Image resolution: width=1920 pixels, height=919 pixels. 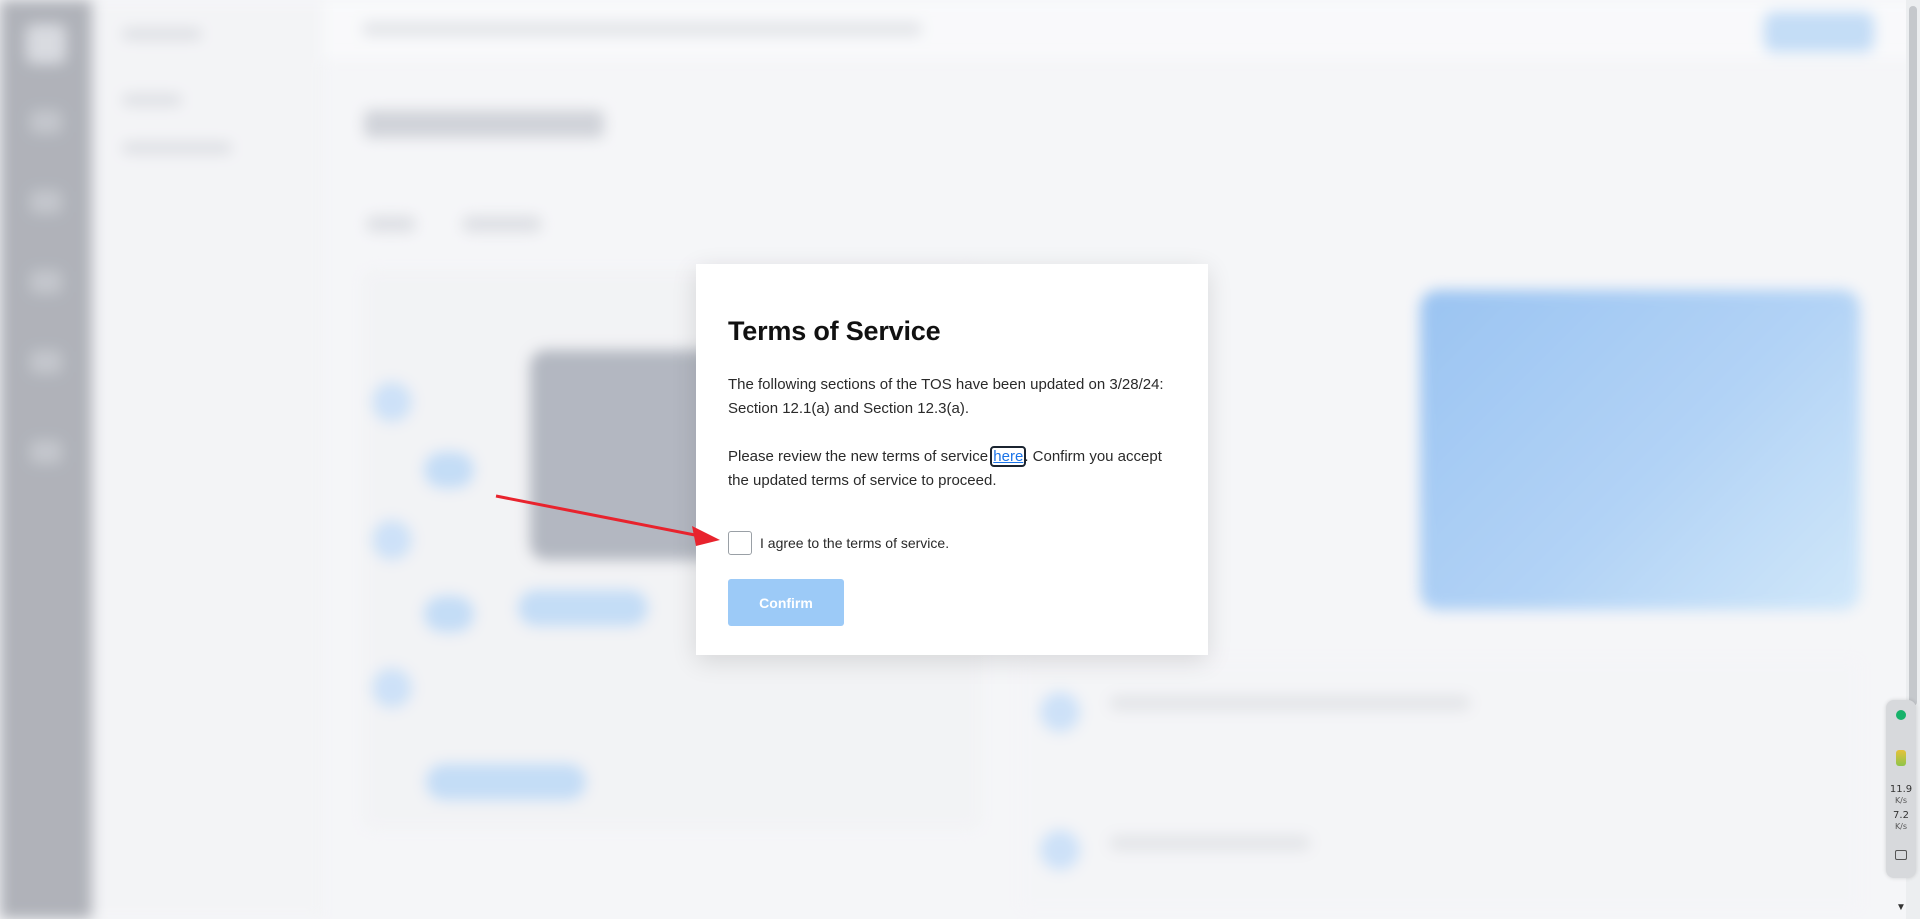 I want to click on scroll-down-arrow-icon: ▼, so click(x=1901, y=907).